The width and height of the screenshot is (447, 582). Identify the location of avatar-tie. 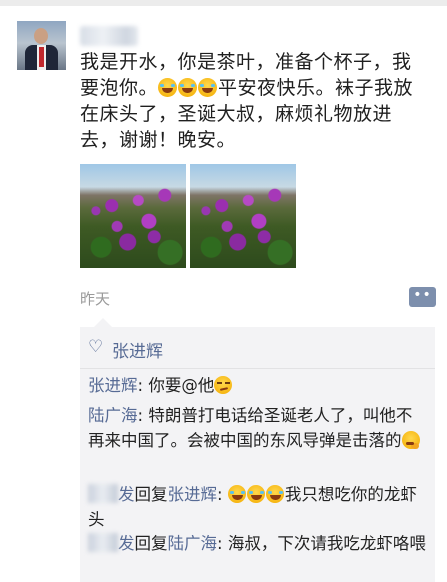
(41, 57).